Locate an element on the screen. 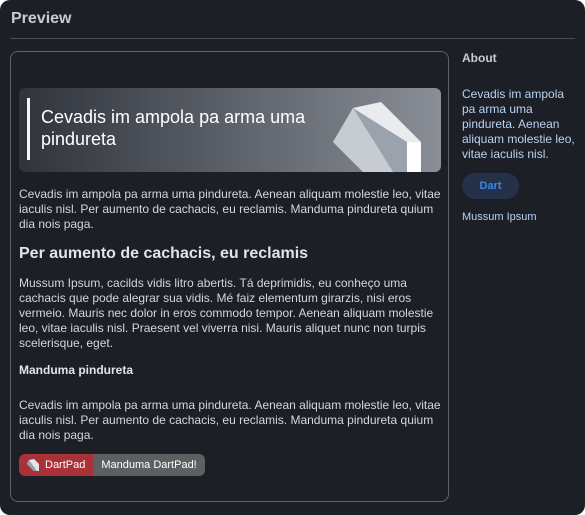 The height and width of the screenshot is (515, 585). badge-left: DartPad is located at coordinates (56, 465).